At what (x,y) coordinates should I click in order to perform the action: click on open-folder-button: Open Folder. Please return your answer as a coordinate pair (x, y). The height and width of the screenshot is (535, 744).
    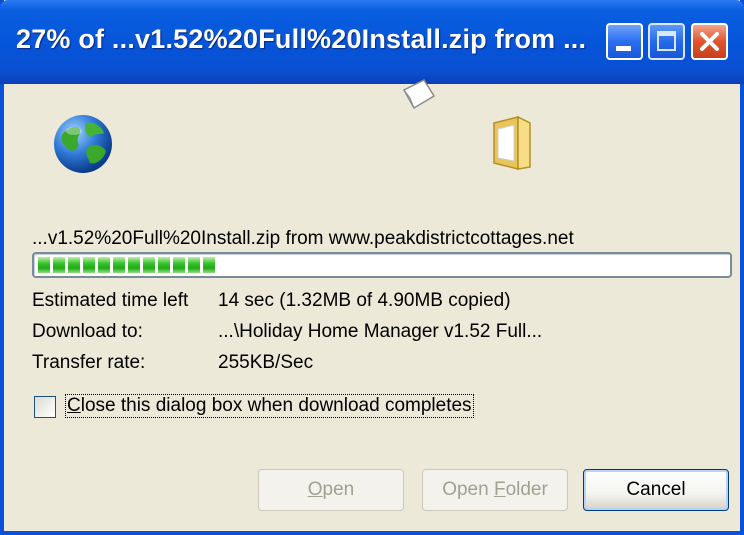
    Looking at the image, I should click on (495, 490).